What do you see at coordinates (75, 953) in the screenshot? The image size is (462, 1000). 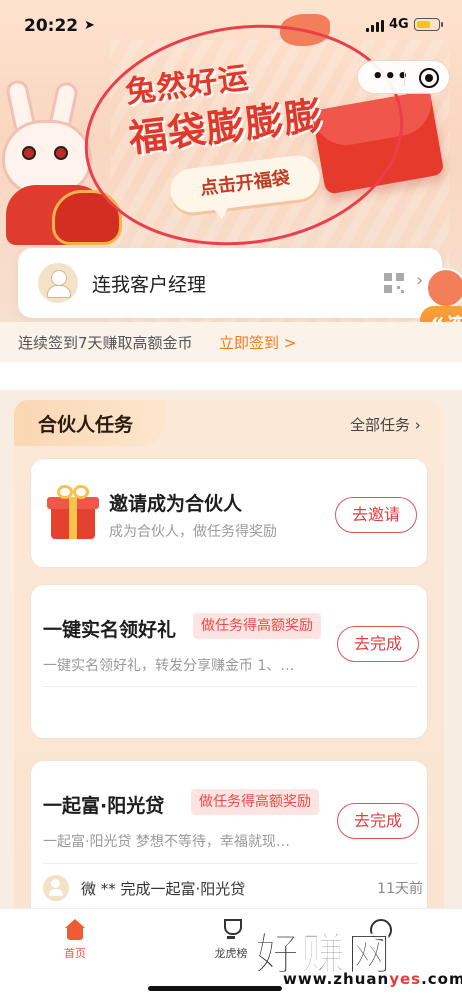 I see `tab-label: 首页` at bounding box center [75, 953].